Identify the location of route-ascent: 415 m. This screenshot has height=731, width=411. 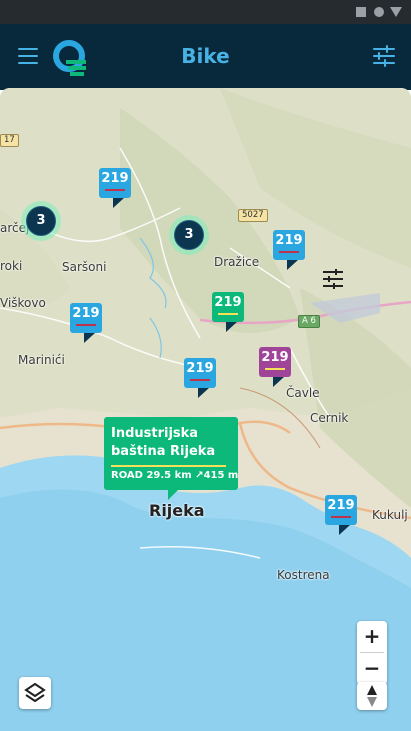
(221, 475).